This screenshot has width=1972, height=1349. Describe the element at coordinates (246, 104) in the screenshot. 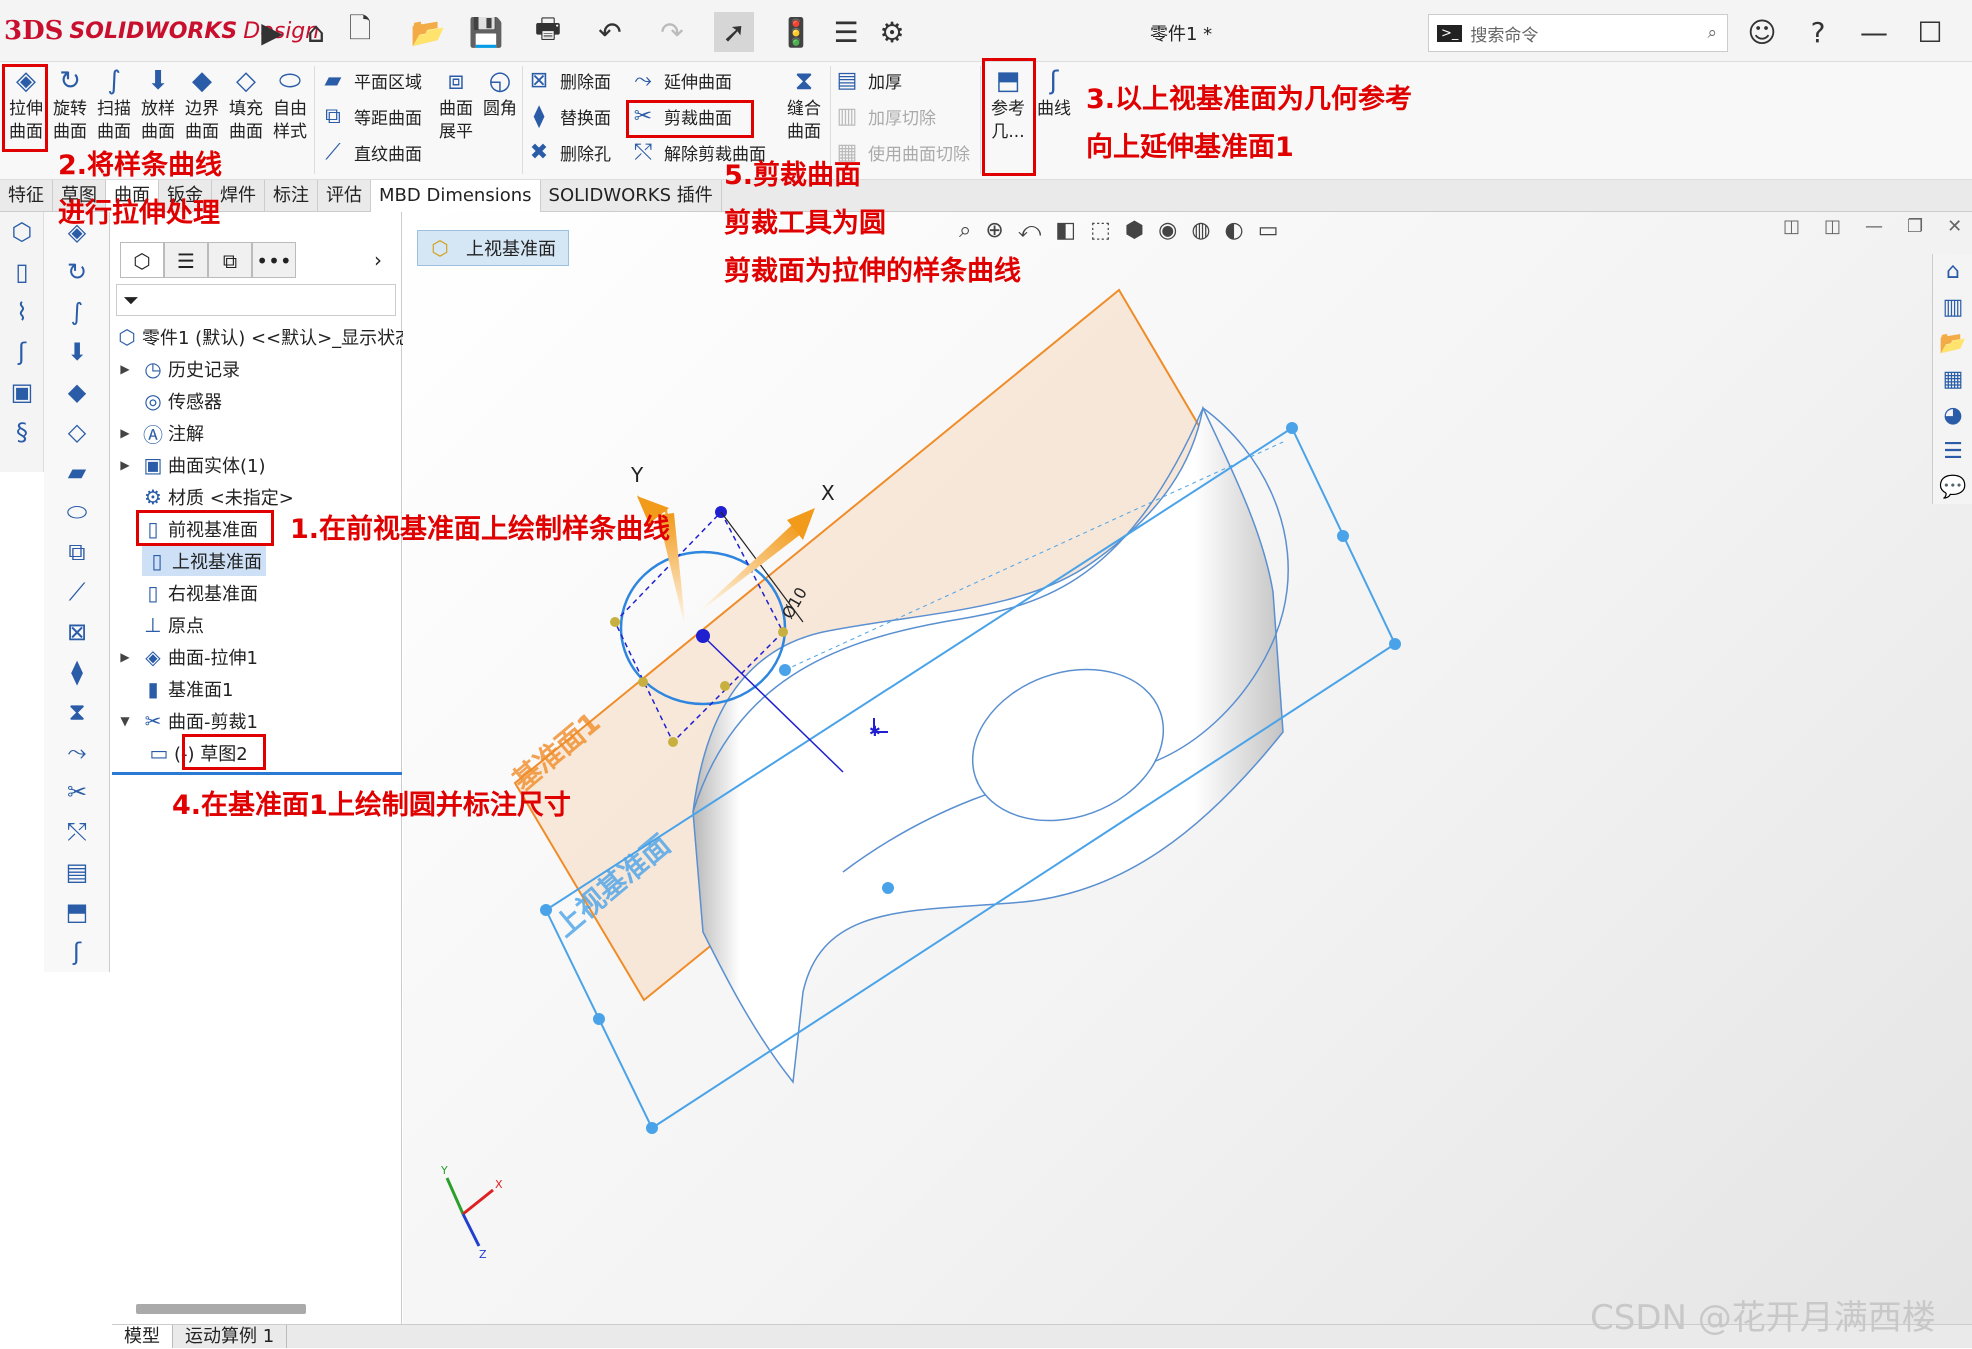

I see `fill-surface-button: ◇ 填充 曲面` at that location.